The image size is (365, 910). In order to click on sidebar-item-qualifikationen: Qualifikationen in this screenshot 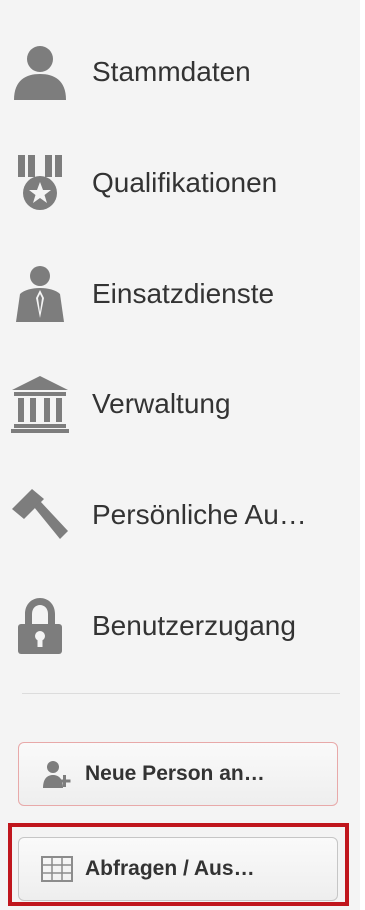, I will do `click(180, 183)`.